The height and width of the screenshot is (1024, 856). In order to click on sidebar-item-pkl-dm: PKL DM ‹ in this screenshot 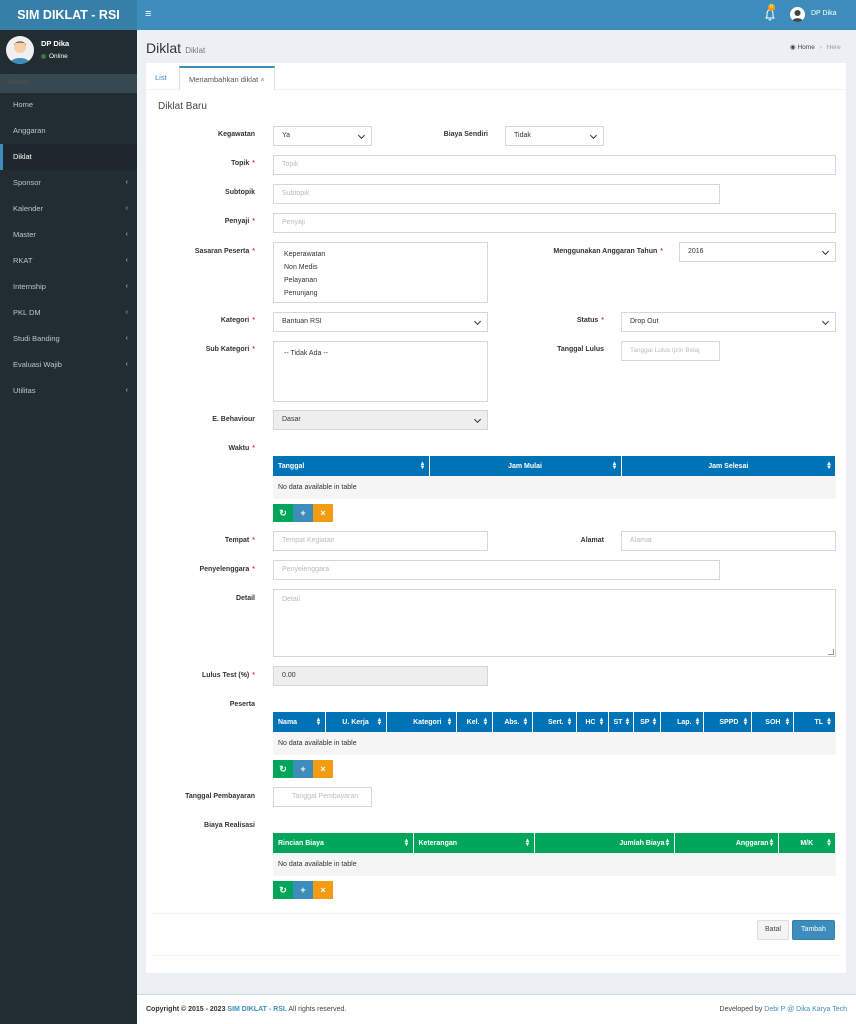, I will do `click(68, 313)`.